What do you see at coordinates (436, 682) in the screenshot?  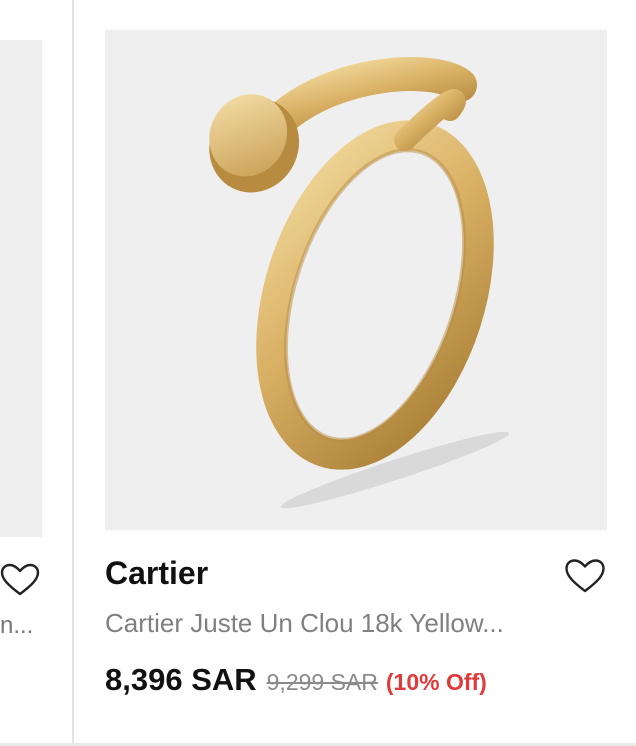 I see `discount-badge: (10% Off)` at bounding box center [436, 682].